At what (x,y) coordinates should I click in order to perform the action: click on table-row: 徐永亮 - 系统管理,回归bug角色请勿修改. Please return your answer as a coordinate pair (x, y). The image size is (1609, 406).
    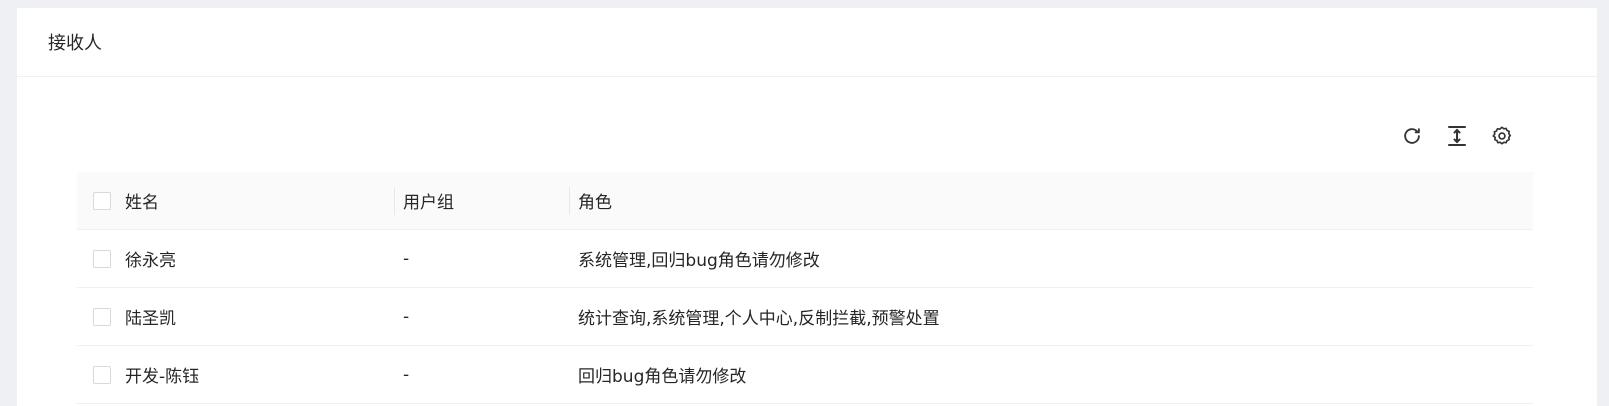
    Looking at the image, I should click on (805, 259).